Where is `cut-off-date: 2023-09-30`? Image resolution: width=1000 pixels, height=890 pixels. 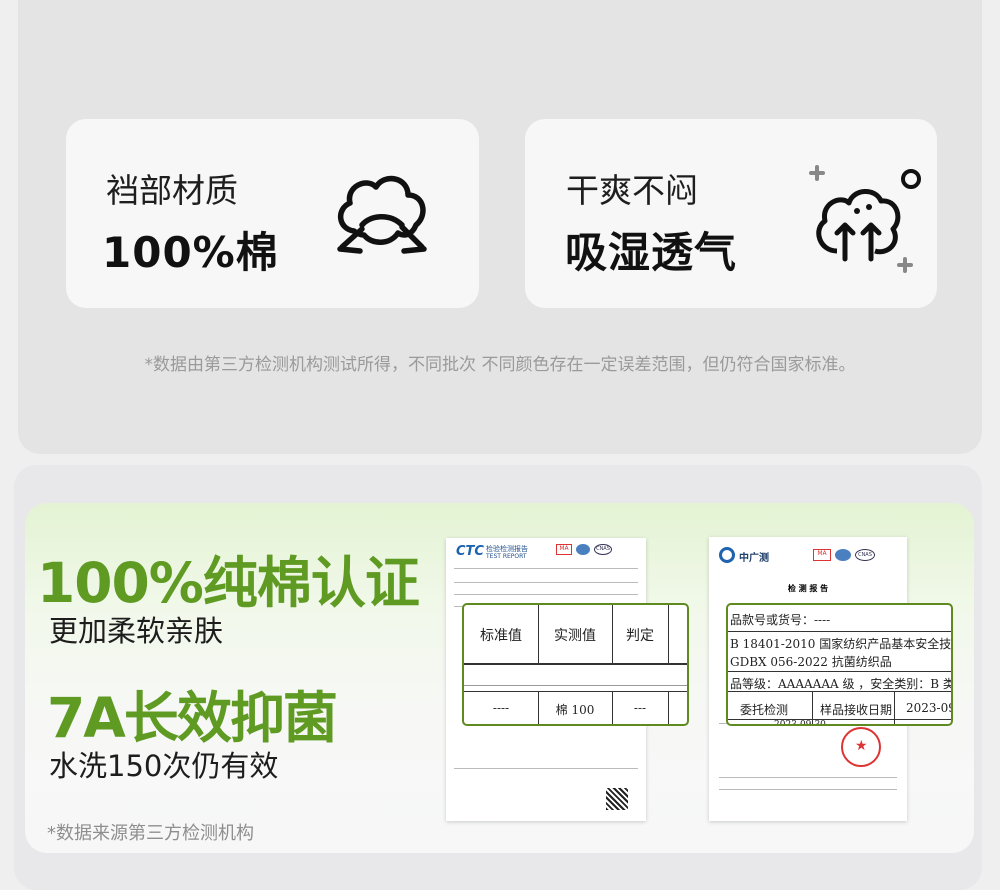
cut-off-date: 2023-09-30 is located at coordinates (800, 723).